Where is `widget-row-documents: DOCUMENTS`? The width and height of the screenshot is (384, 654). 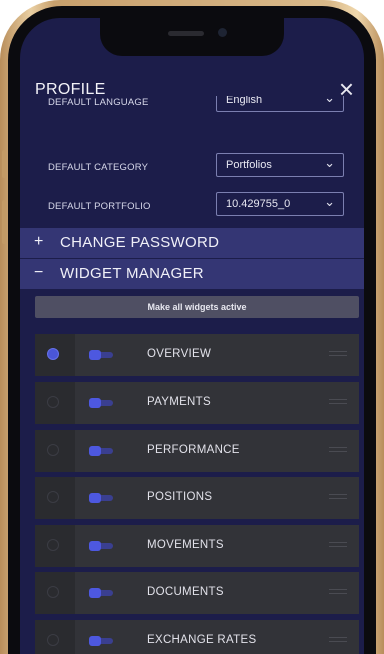
widget-row-documents: DOCUMENTS is located at coordinates (197, 593).